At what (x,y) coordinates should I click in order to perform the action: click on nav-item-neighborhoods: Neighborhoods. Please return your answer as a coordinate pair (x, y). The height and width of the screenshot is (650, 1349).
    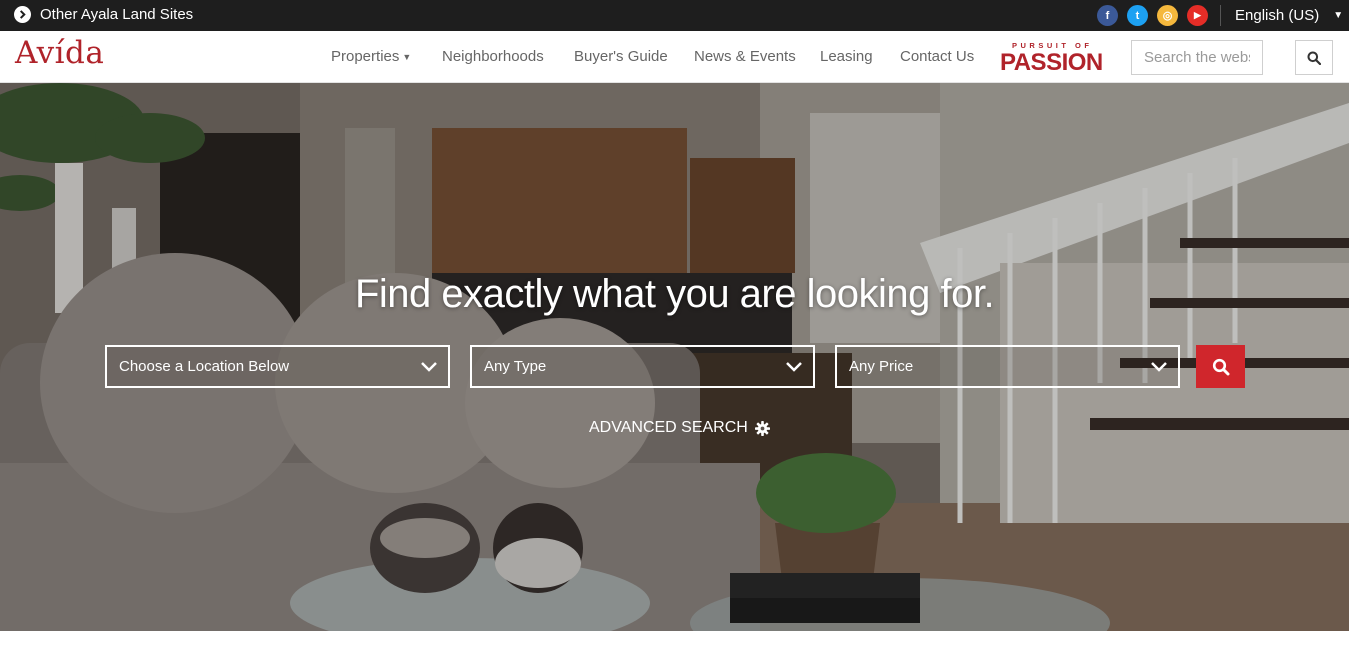
    Looking at the image, I should click on (493, 56).